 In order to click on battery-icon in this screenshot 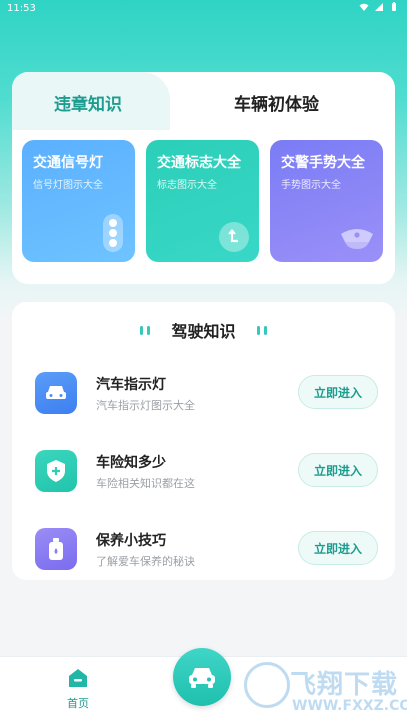, I will do `click(394, 6)`.